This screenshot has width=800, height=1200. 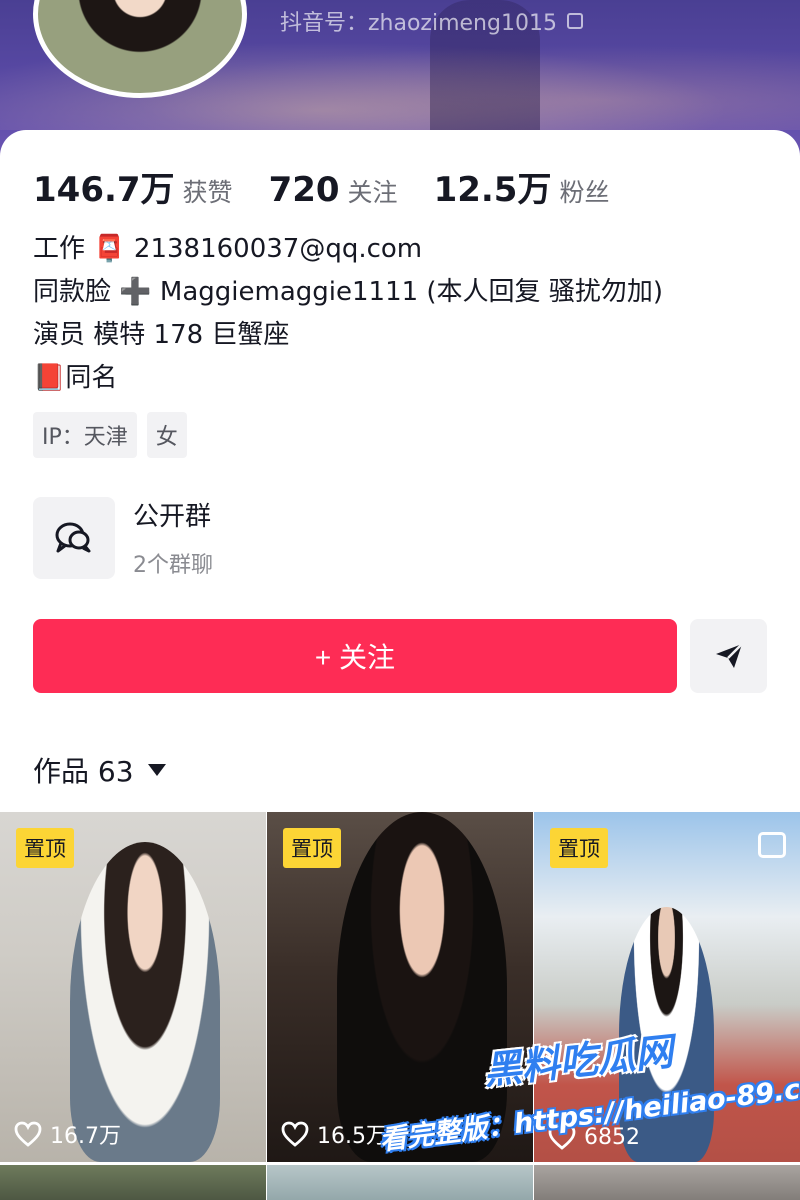 What do you see at coordinates (418, 23) in the screenshot?
I see `douyin-id-text: 抖音号：zhaozimeng1015` at bounding box center [418, 23].